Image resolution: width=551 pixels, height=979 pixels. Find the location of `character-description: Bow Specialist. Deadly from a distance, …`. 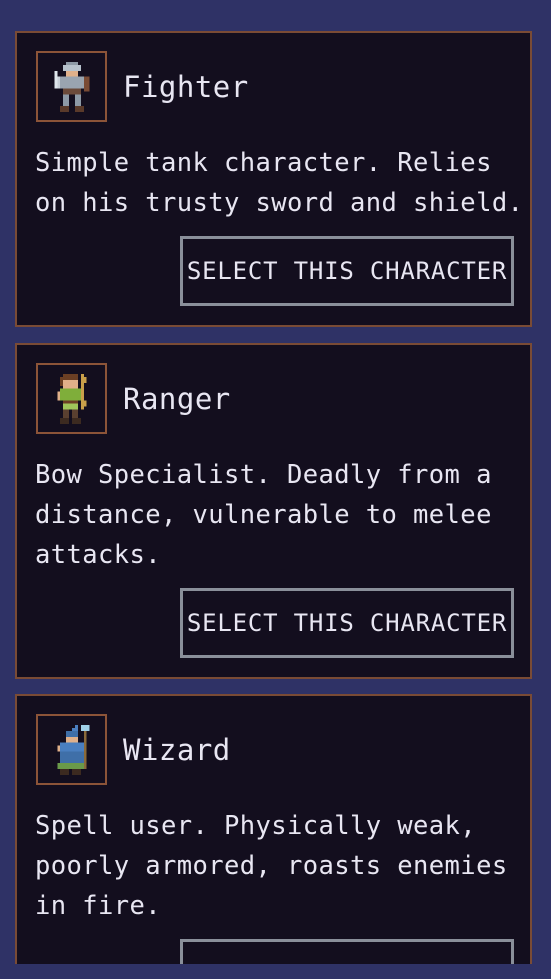

character-description: Bow Specialist. Deadly from a distance, … is located at coordinates (263, 515).